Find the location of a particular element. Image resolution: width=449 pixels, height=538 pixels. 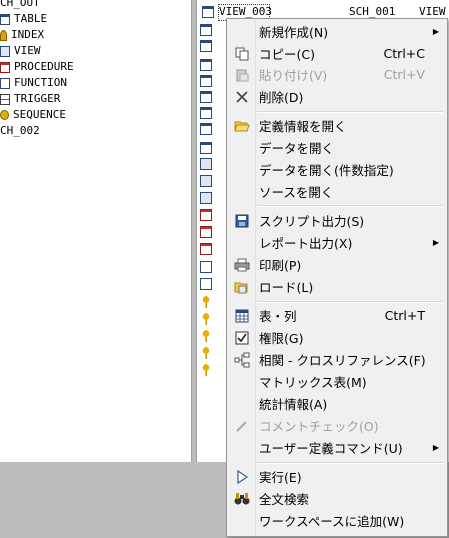

menu-item-open-definition: 定義情報を開く is located at coordinates (337, 125).